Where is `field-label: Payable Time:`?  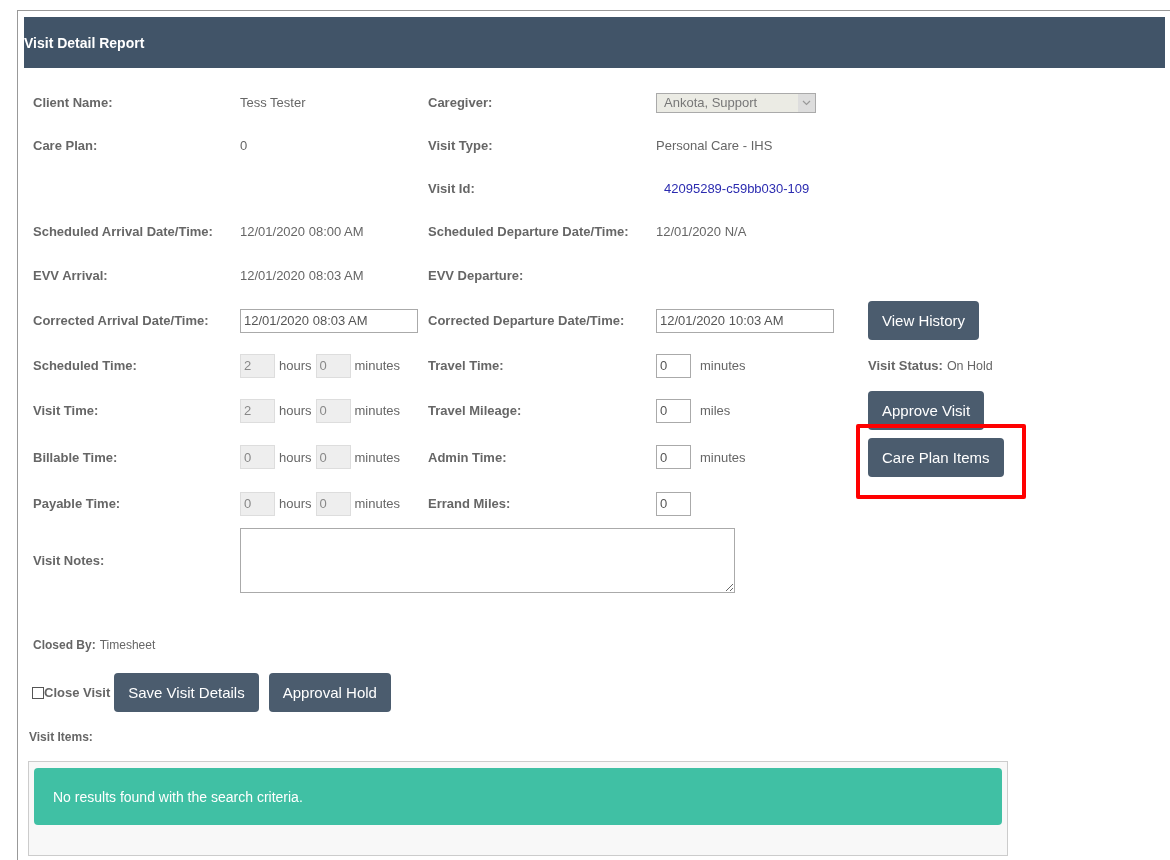
field-label: Payable Time: is located at coordinates (77, 503).